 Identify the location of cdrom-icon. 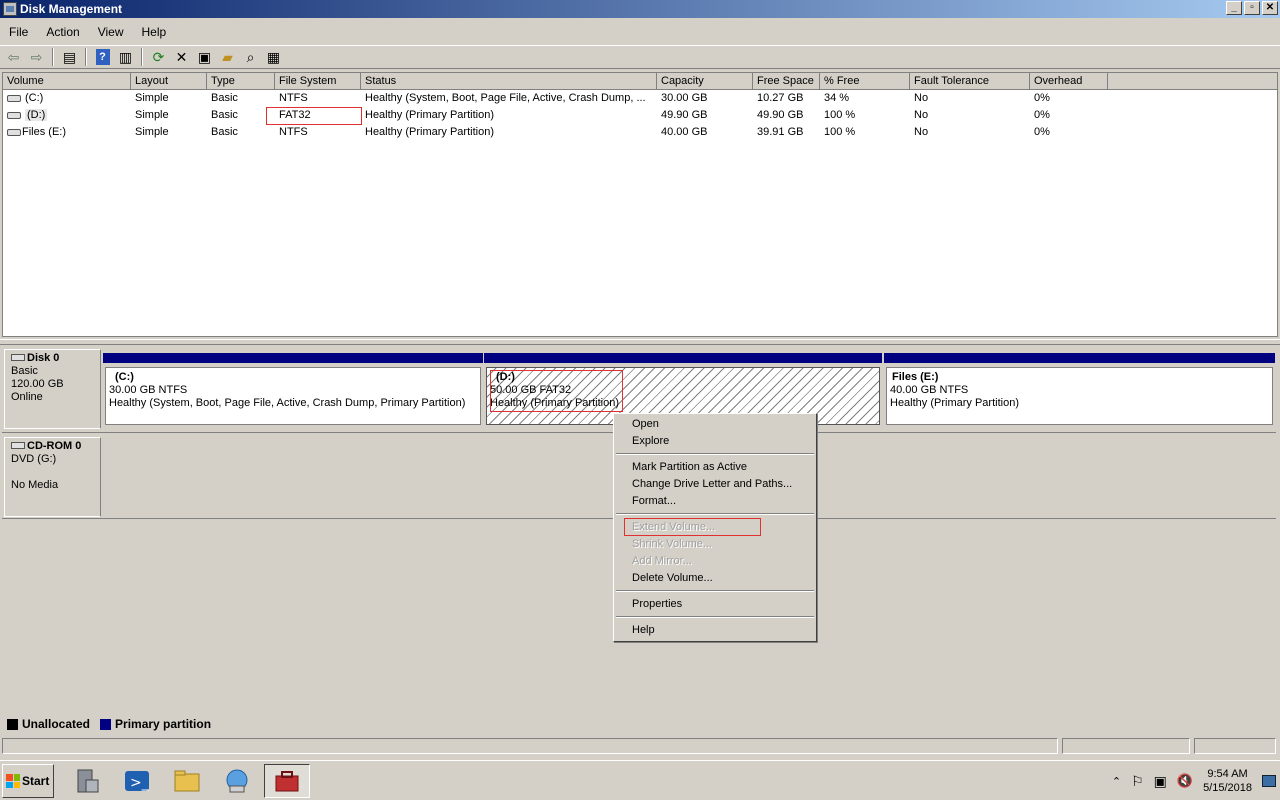
(18, 445).